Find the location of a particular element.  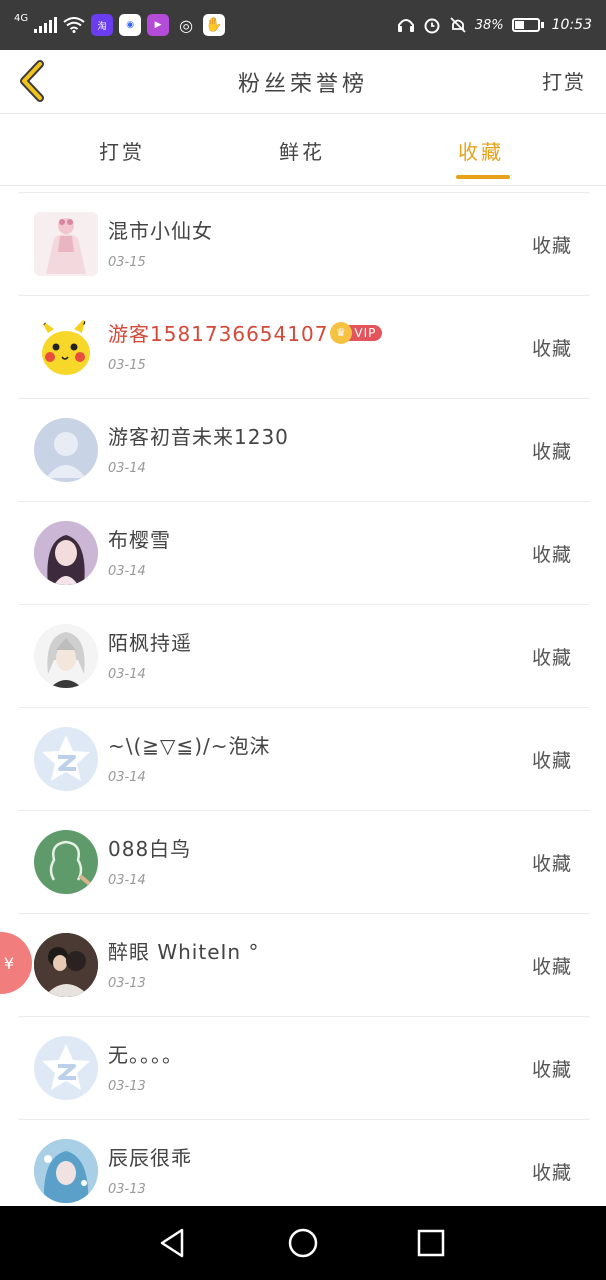

user-name-text: 游客1581736654107 is located at coordinates (218, 334).